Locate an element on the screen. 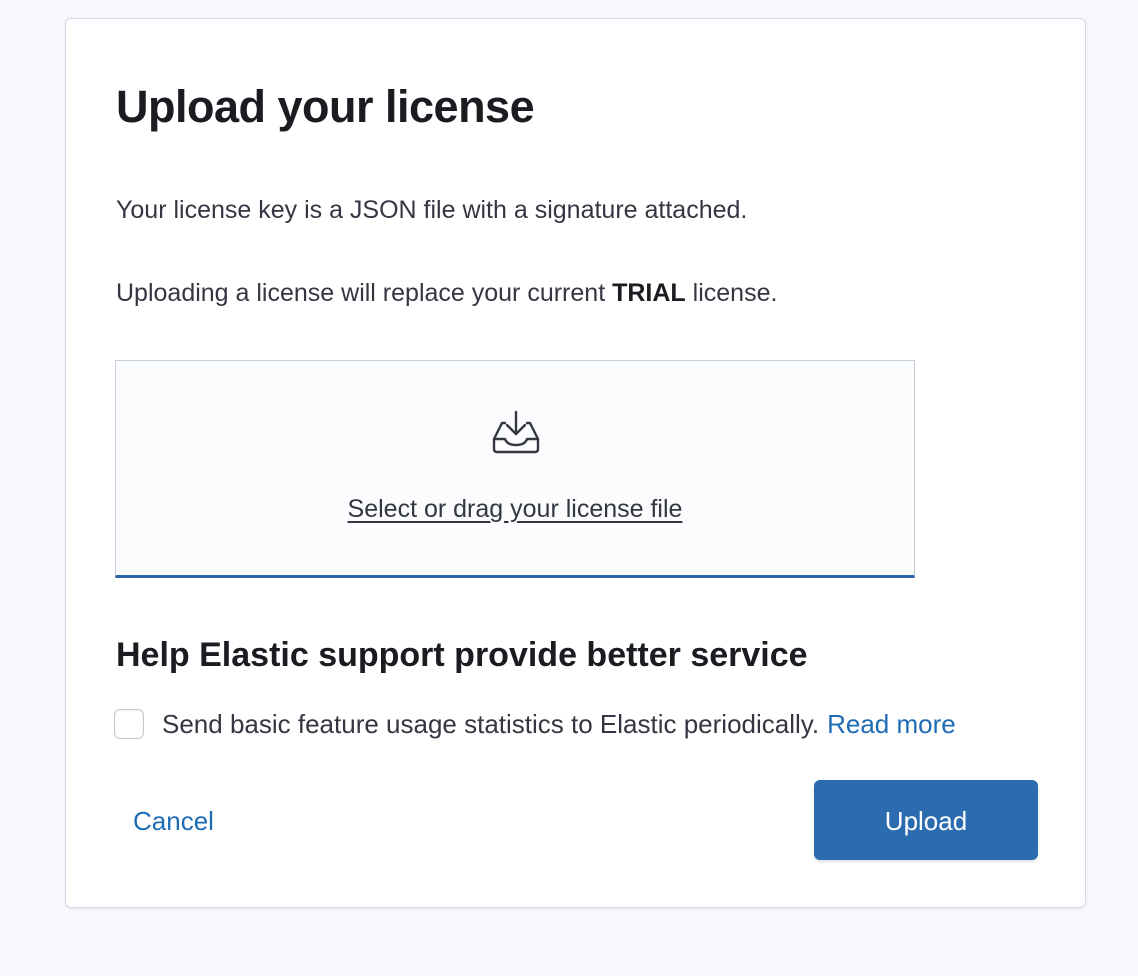  cancel-button: Cancel is located at coordinates (173, 821).